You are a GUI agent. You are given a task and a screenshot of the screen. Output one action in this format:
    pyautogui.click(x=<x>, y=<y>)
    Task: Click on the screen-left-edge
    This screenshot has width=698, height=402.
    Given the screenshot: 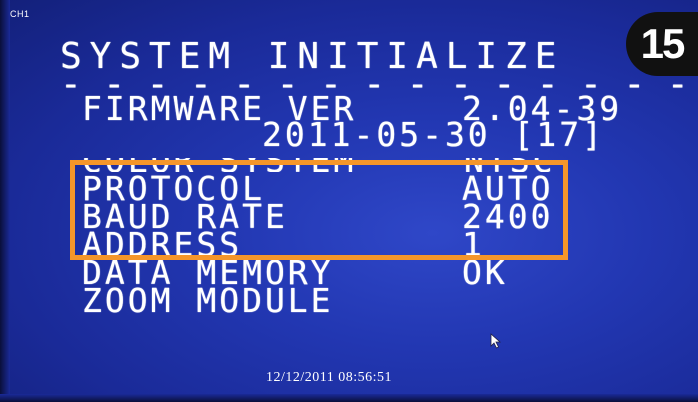 What is the action you would take?
    pyautogui.click(x=5, y=201)
    